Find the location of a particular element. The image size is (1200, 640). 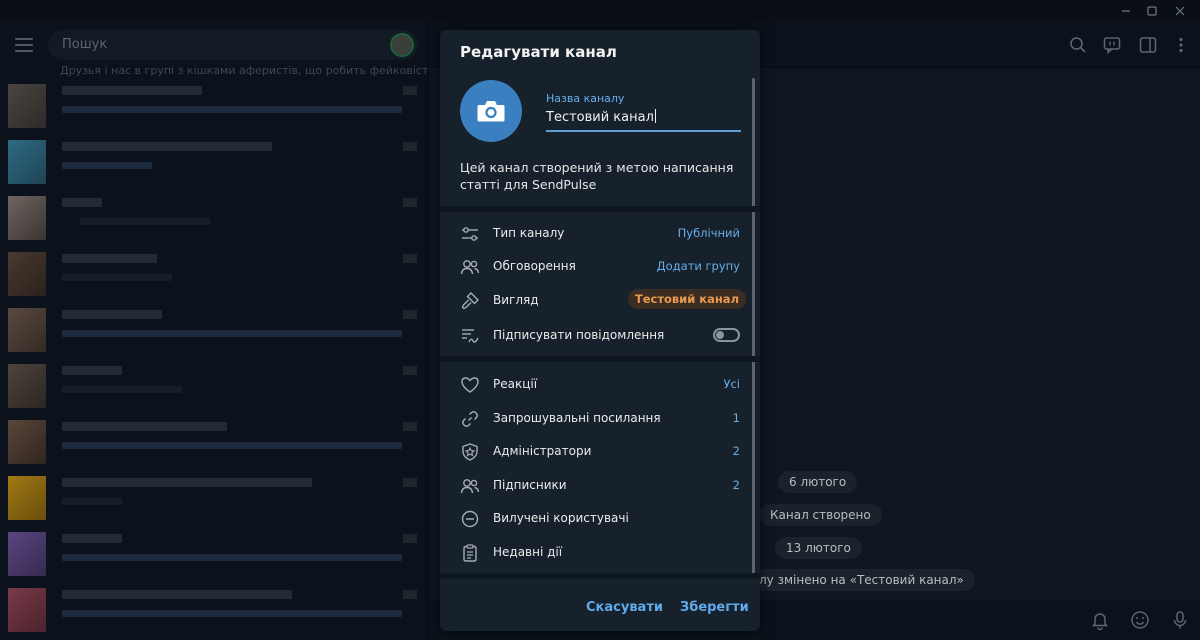

appearance-chip: Тестовий канал is located at coordinates (686, 299).